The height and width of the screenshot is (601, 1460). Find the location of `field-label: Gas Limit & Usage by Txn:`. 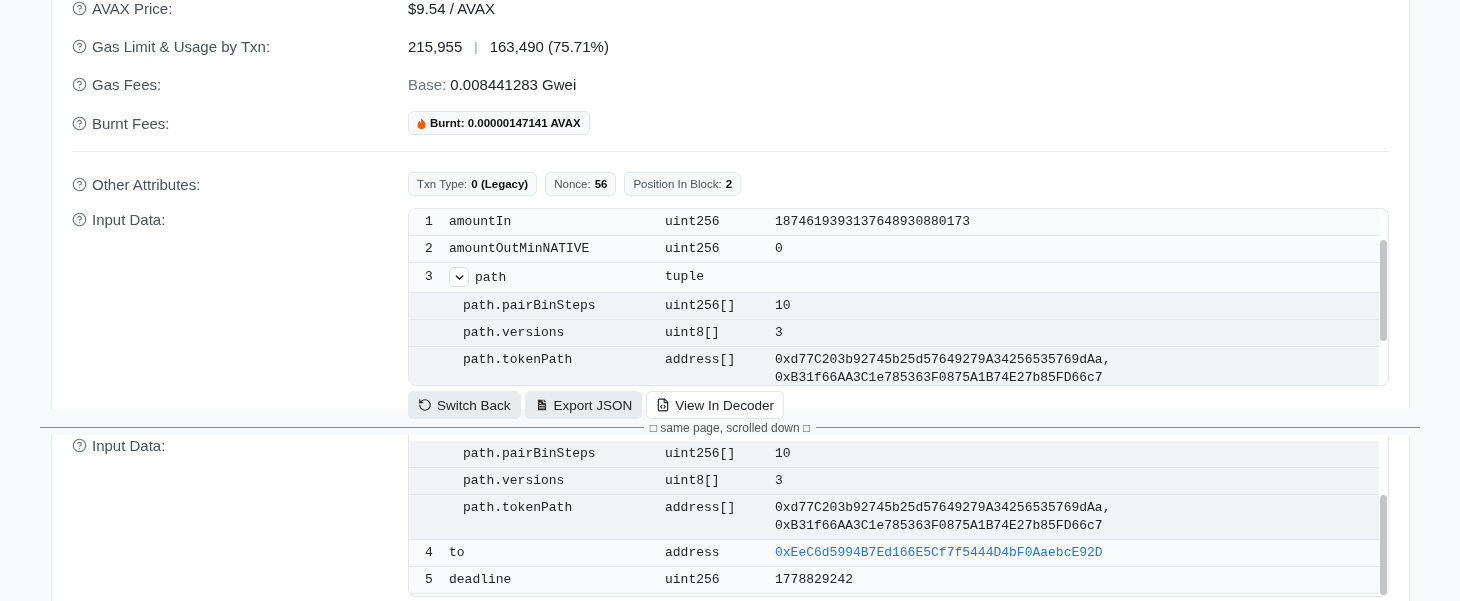

field-label: Gas Limit & Usage by Txn: is located at coordinates (181, 46).